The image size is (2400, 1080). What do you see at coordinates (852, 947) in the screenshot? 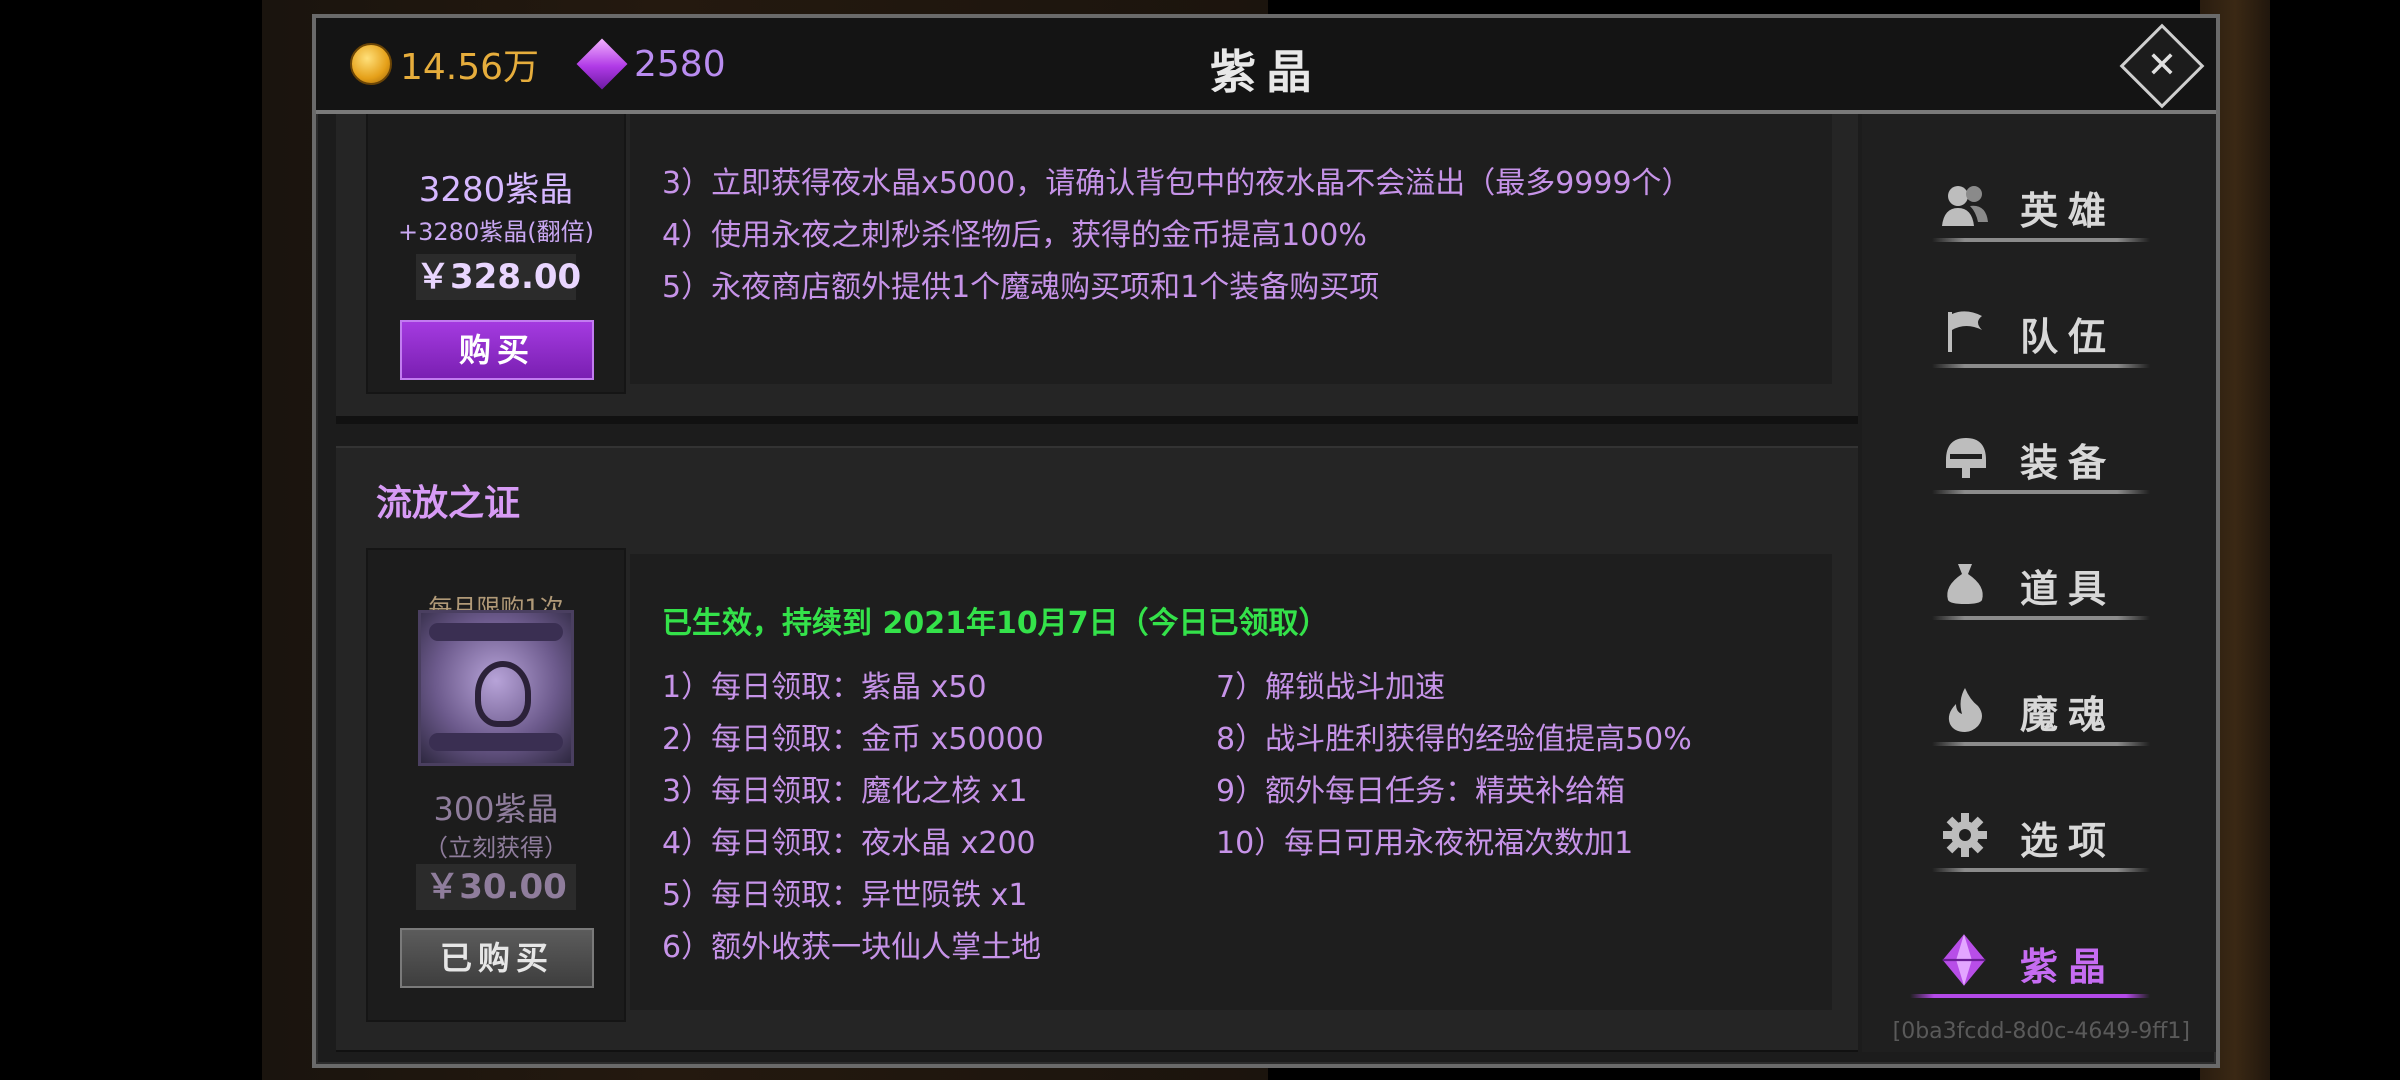
I see `benefit-line: 6）额外收获一块仙人掌土地` at bounding box center [852, 947].